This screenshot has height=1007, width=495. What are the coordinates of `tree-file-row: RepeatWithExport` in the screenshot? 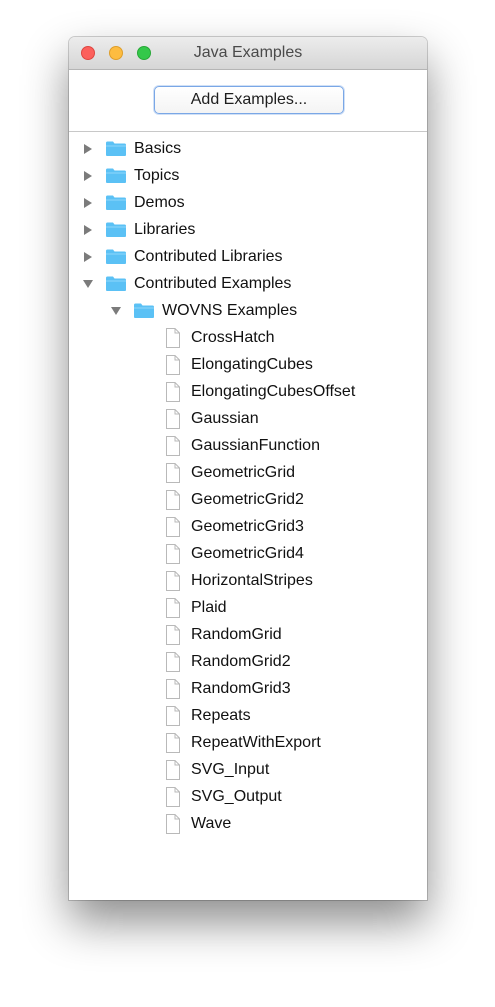 It's located at (248, 742).